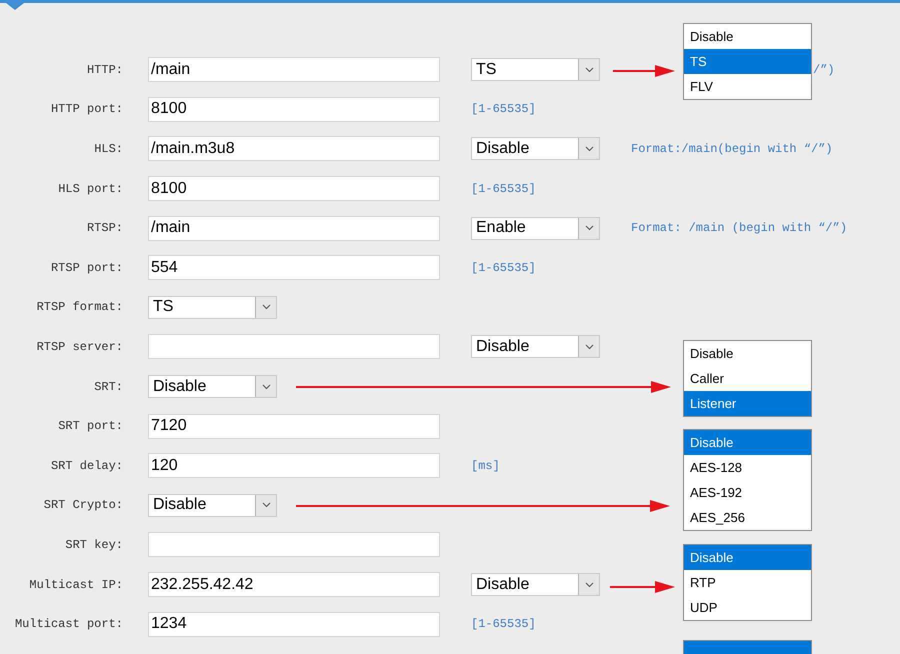 Image resolution: width=900 pixels, height=654 pixels. What do you see at coordinates (294, 585) in the screenshot?
I see `text-field: 232.255.42.42` at bounding box center [294, 585].